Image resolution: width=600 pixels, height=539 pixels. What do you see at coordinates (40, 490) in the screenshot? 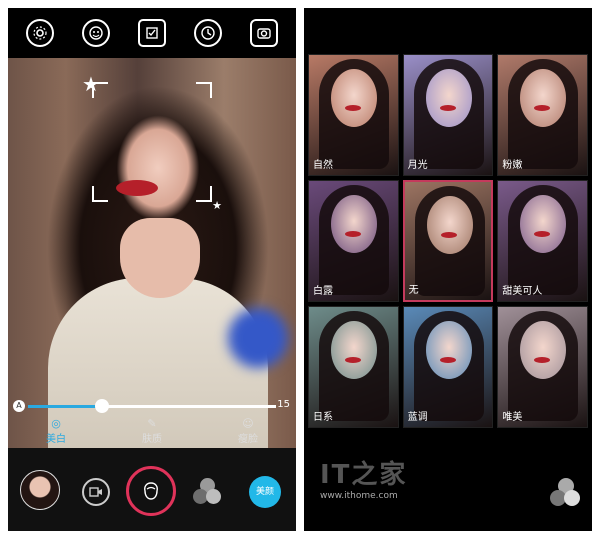
I see `gallery-thumbnail` at bounding box center [40, 490].